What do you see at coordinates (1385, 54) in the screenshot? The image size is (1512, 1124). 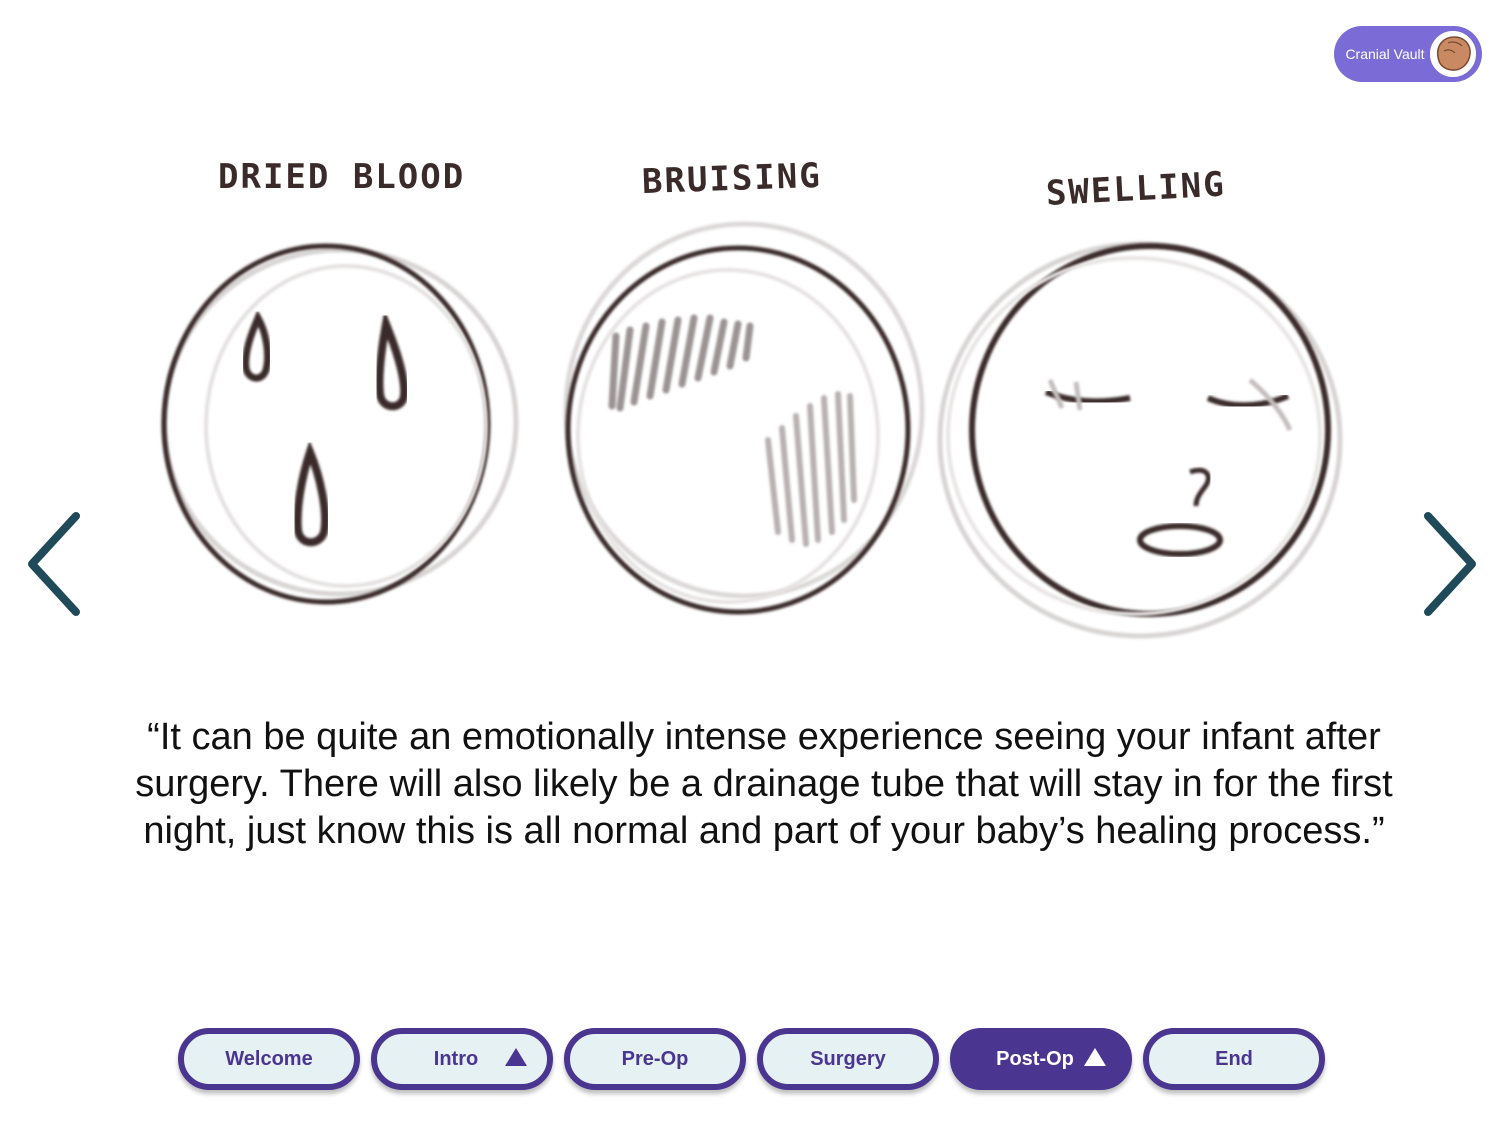 I see `badge-label: Cranial Vault` at bounding box center [1385, 54].